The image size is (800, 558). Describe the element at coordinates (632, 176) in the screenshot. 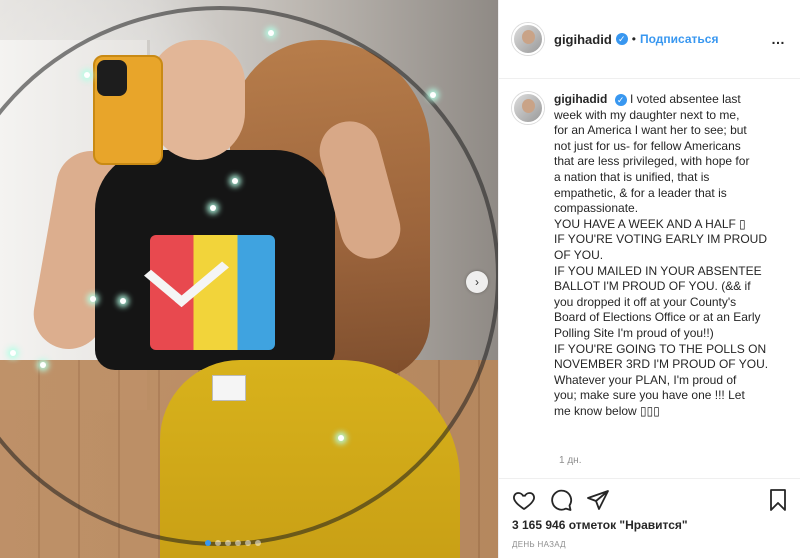

I see `caption-line: a nation that is unified, that is` at that location.